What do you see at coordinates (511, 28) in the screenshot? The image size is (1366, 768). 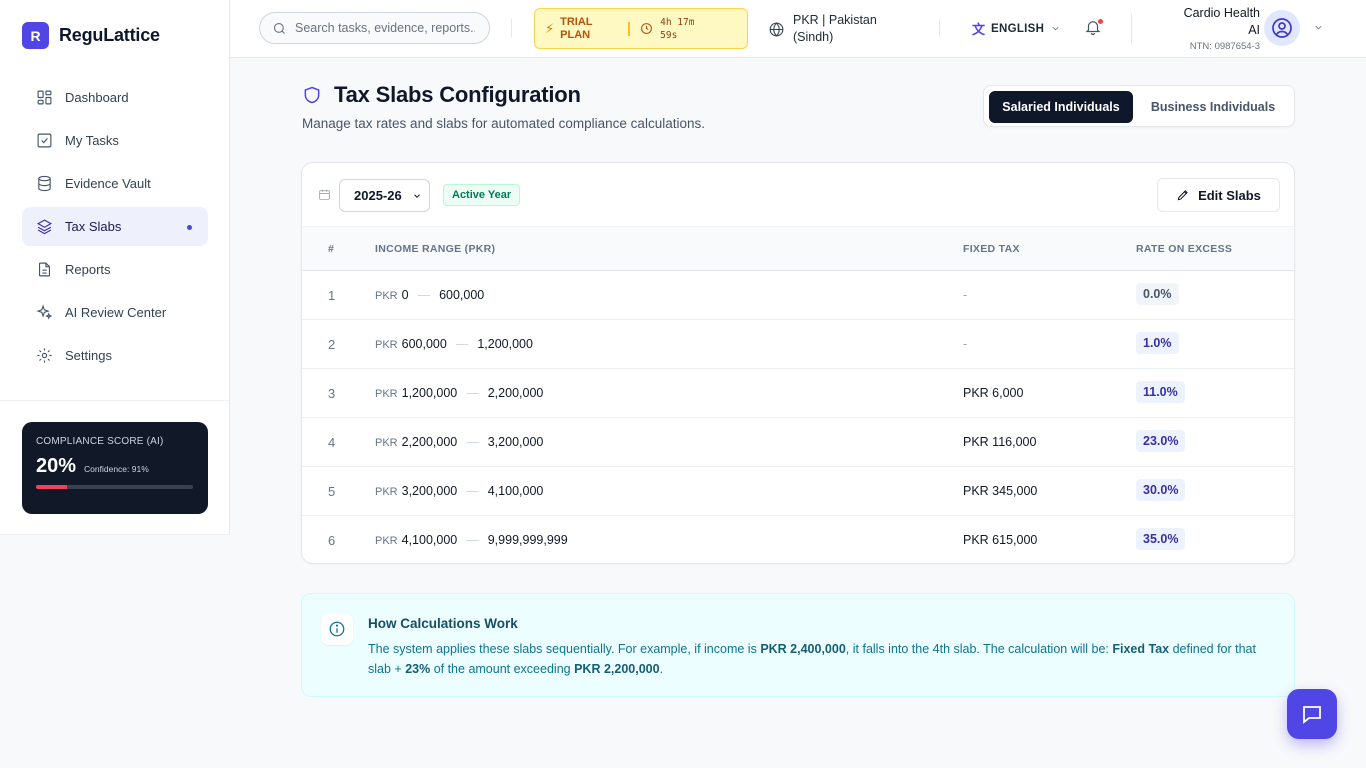 I see `header-divider` at bounding box center [511, 28].